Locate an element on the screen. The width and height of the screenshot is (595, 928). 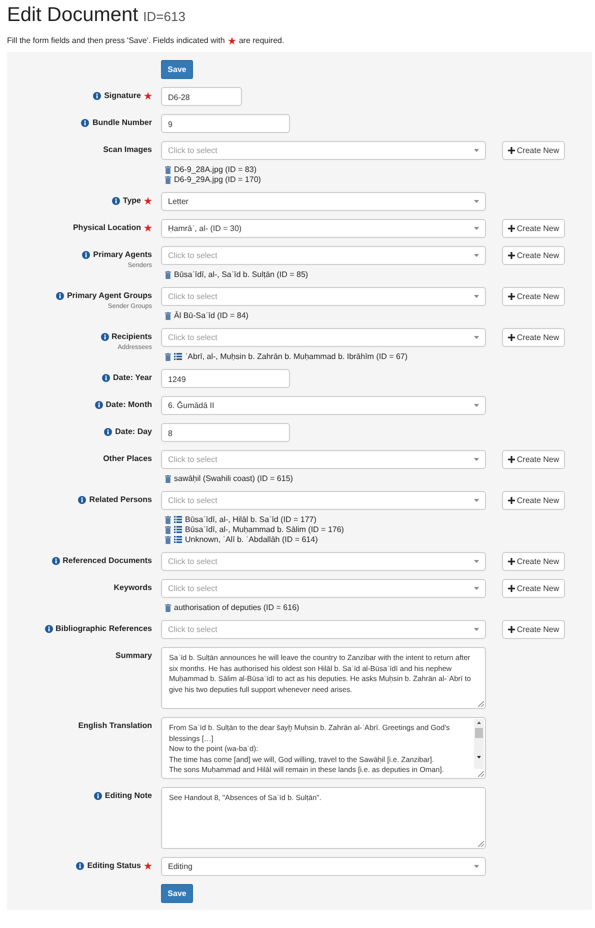
document-id: ID=613 is located at coordinates (164, 16).